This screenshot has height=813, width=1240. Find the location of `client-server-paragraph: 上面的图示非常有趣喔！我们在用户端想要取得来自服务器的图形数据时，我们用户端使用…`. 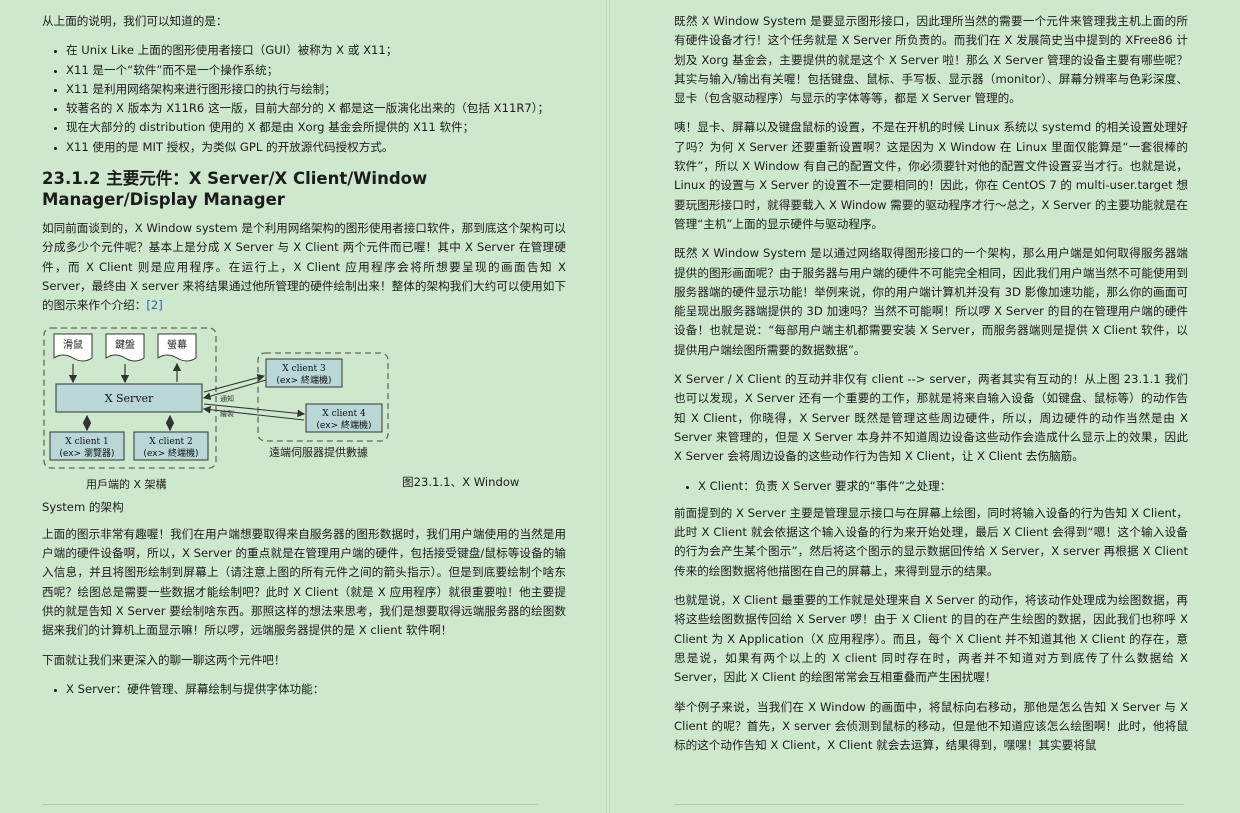

client-server-paragraph: 上面的图示非常有趣喔！我们在用户端想要取得来自服务器的图形数据时，我们用户端使用… is located at coordinates (304, 582).